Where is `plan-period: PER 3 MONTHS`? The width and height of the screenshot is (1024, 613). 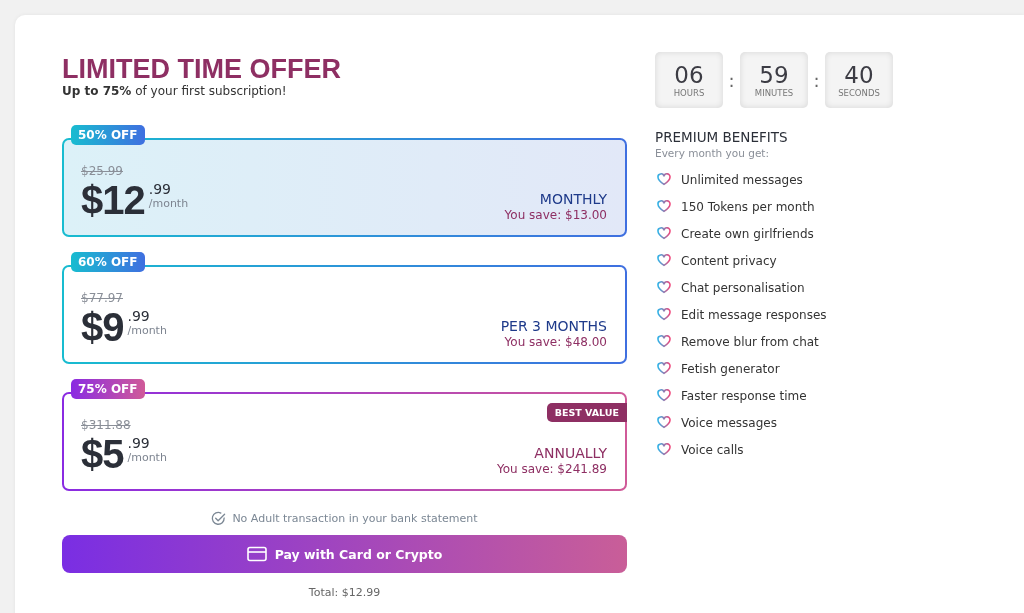
plan-period: PER 3 MONTHS is located at coordinates (553, 326).